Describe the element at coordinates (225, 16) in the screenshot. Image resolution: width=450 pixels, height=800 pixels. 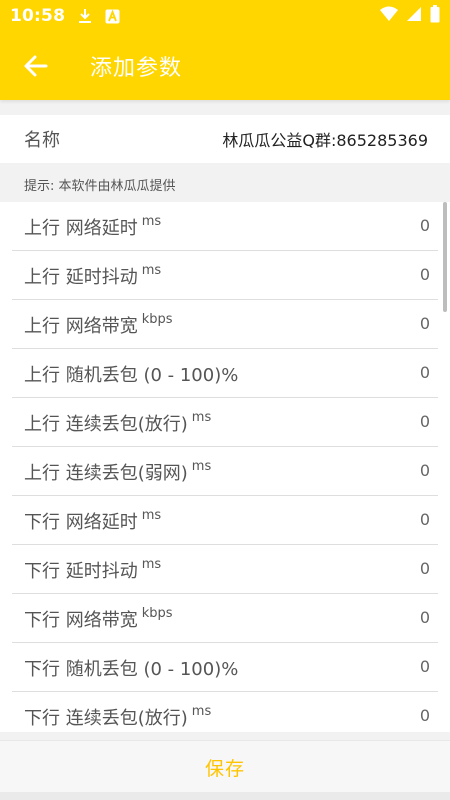
I see `status-bar: 10:58` at that location.